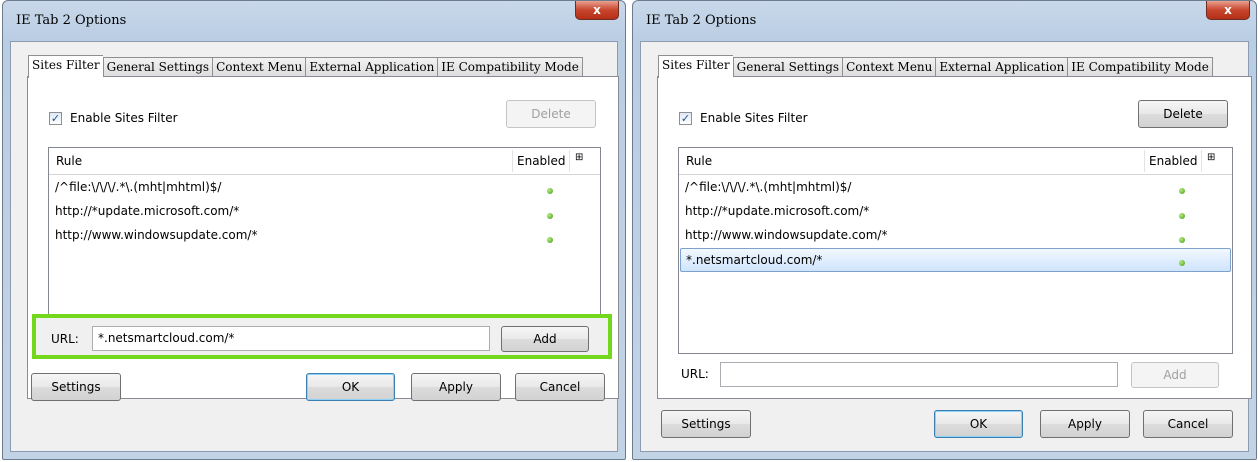 This screenshot has width=1258, height=462. What do you see at coordinates (291, 338) in the screenshot?
I see `url-input: *.netsmartcloud.com/*` at bounding box center [291, 338].